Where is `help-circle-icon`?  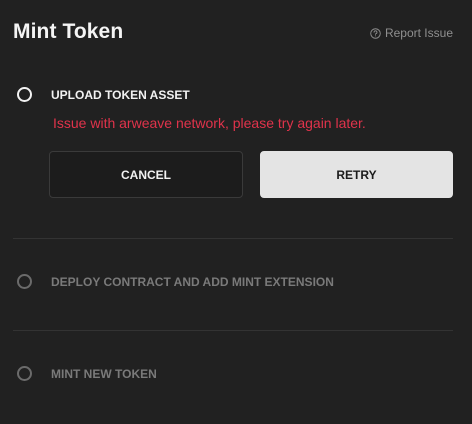 help-circle-icon is located at coordinates (375, 33).